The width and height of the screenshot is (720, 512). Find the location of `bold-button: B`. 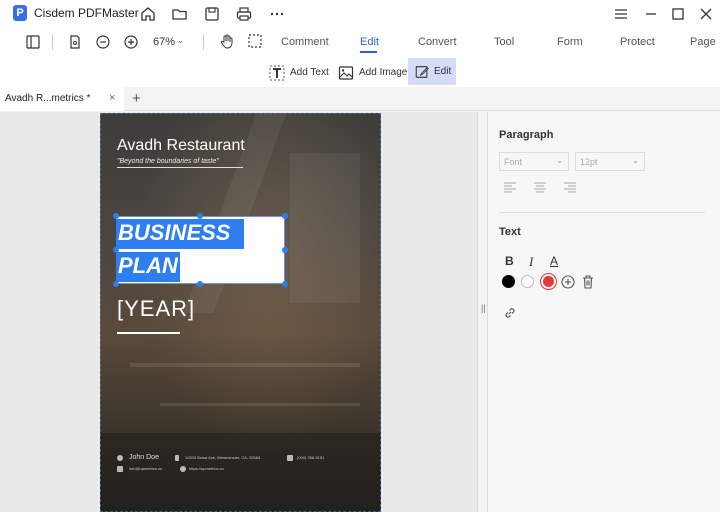

bold-button: B is located at coordinates (509, 261).